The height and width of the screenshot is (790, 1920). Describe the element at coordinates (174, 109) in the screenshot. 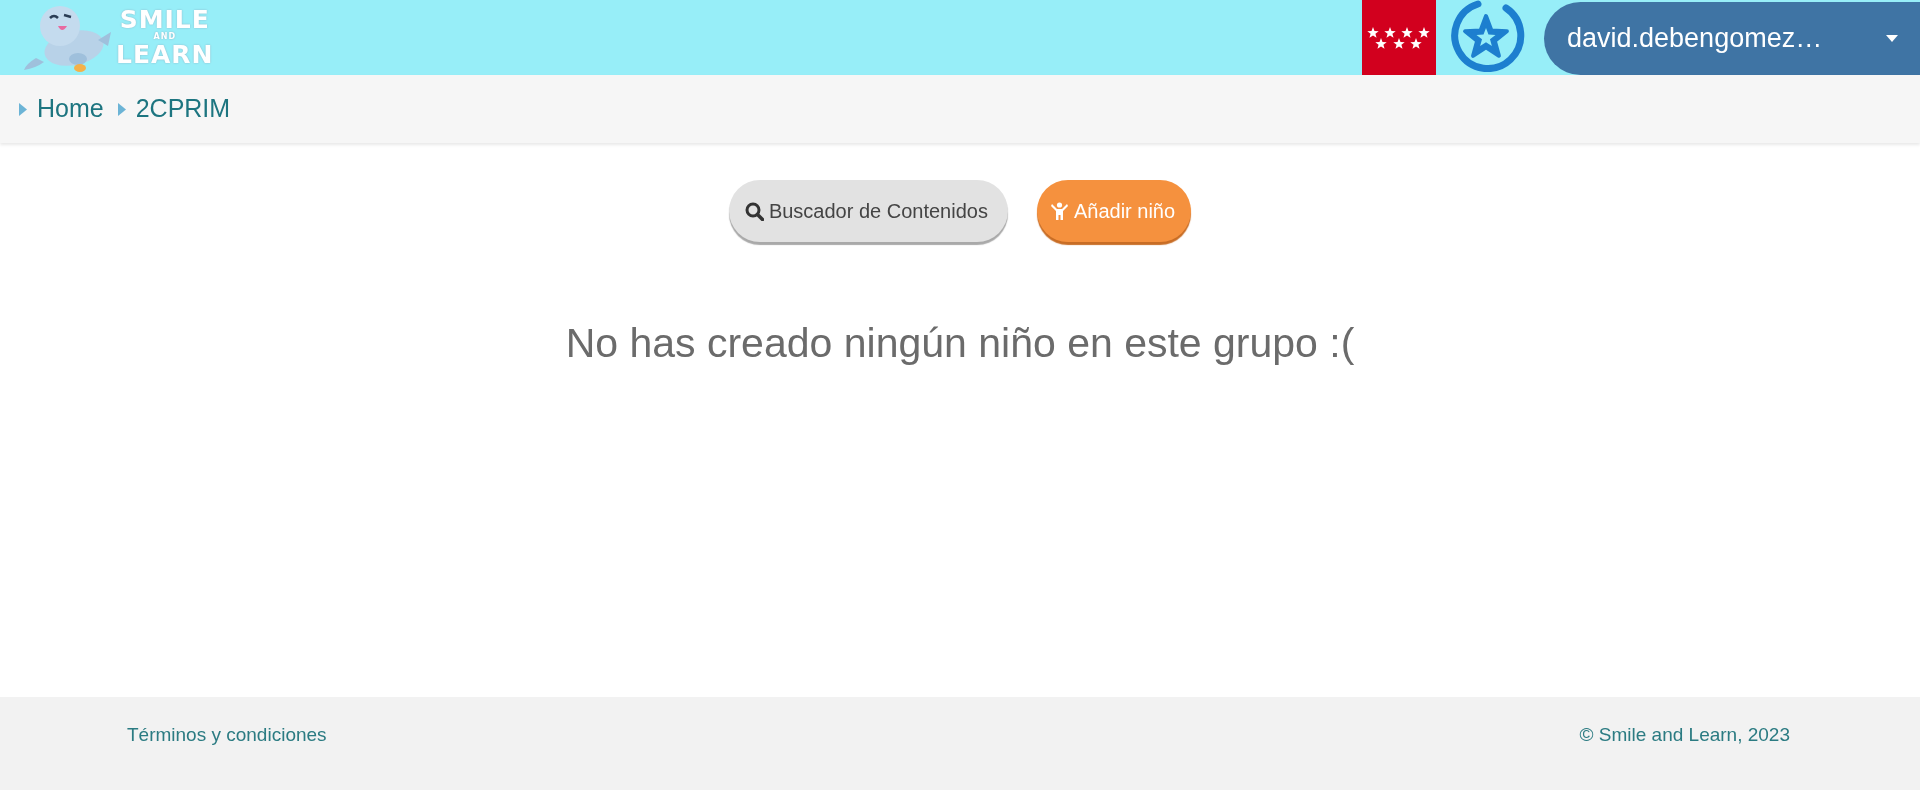

I see `breadcrumb-link: 2CPRIM` at that location.